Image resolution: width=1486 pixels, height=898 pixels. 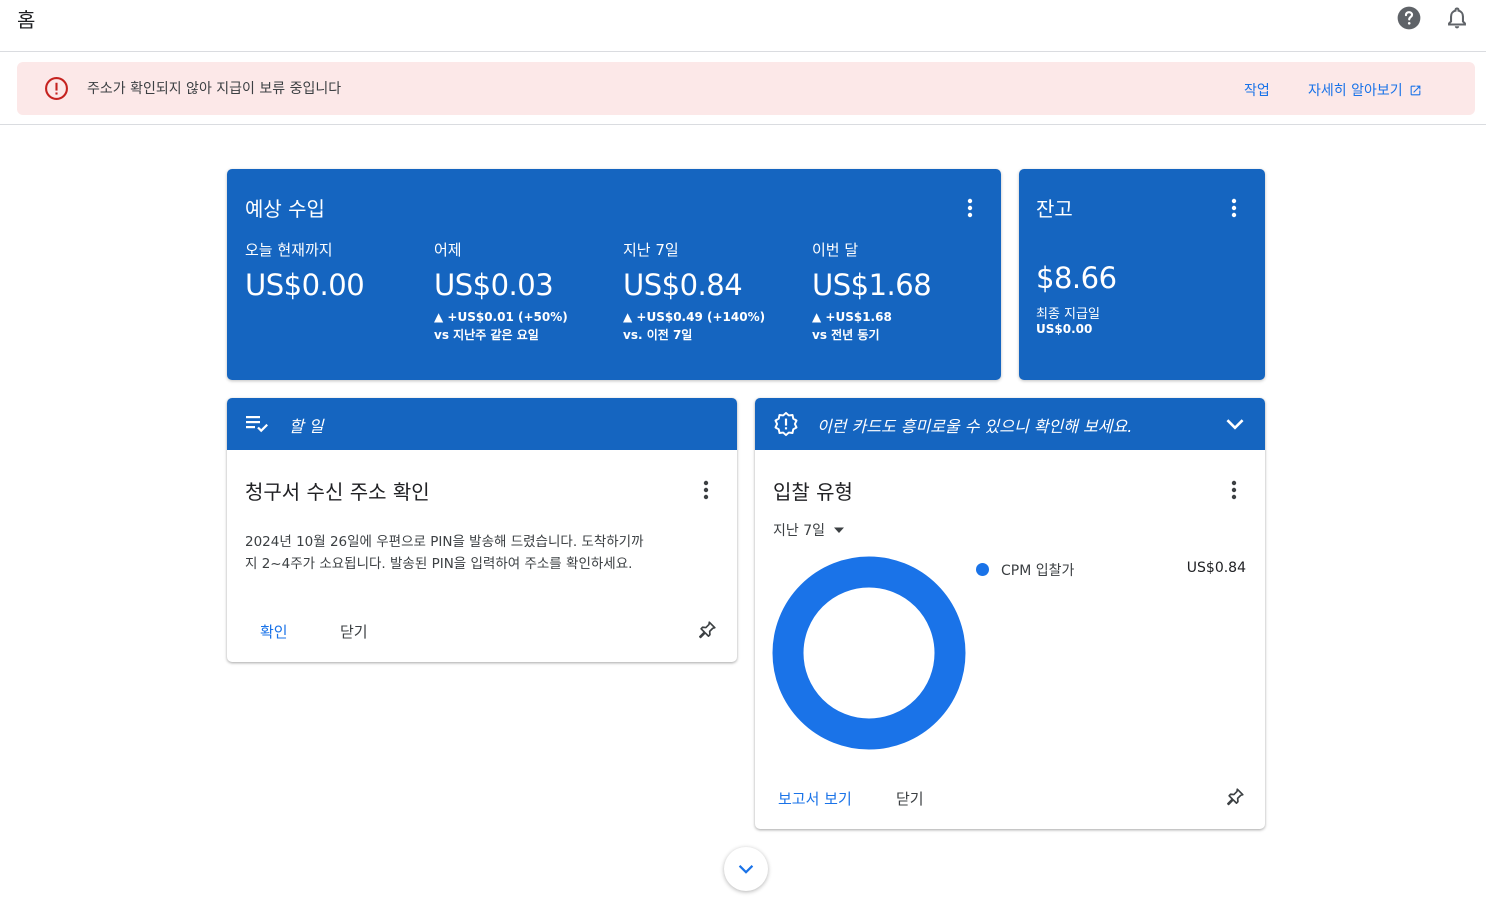 I want to click on period-dropdown: 지난 7일, so click(x=809, y=530).